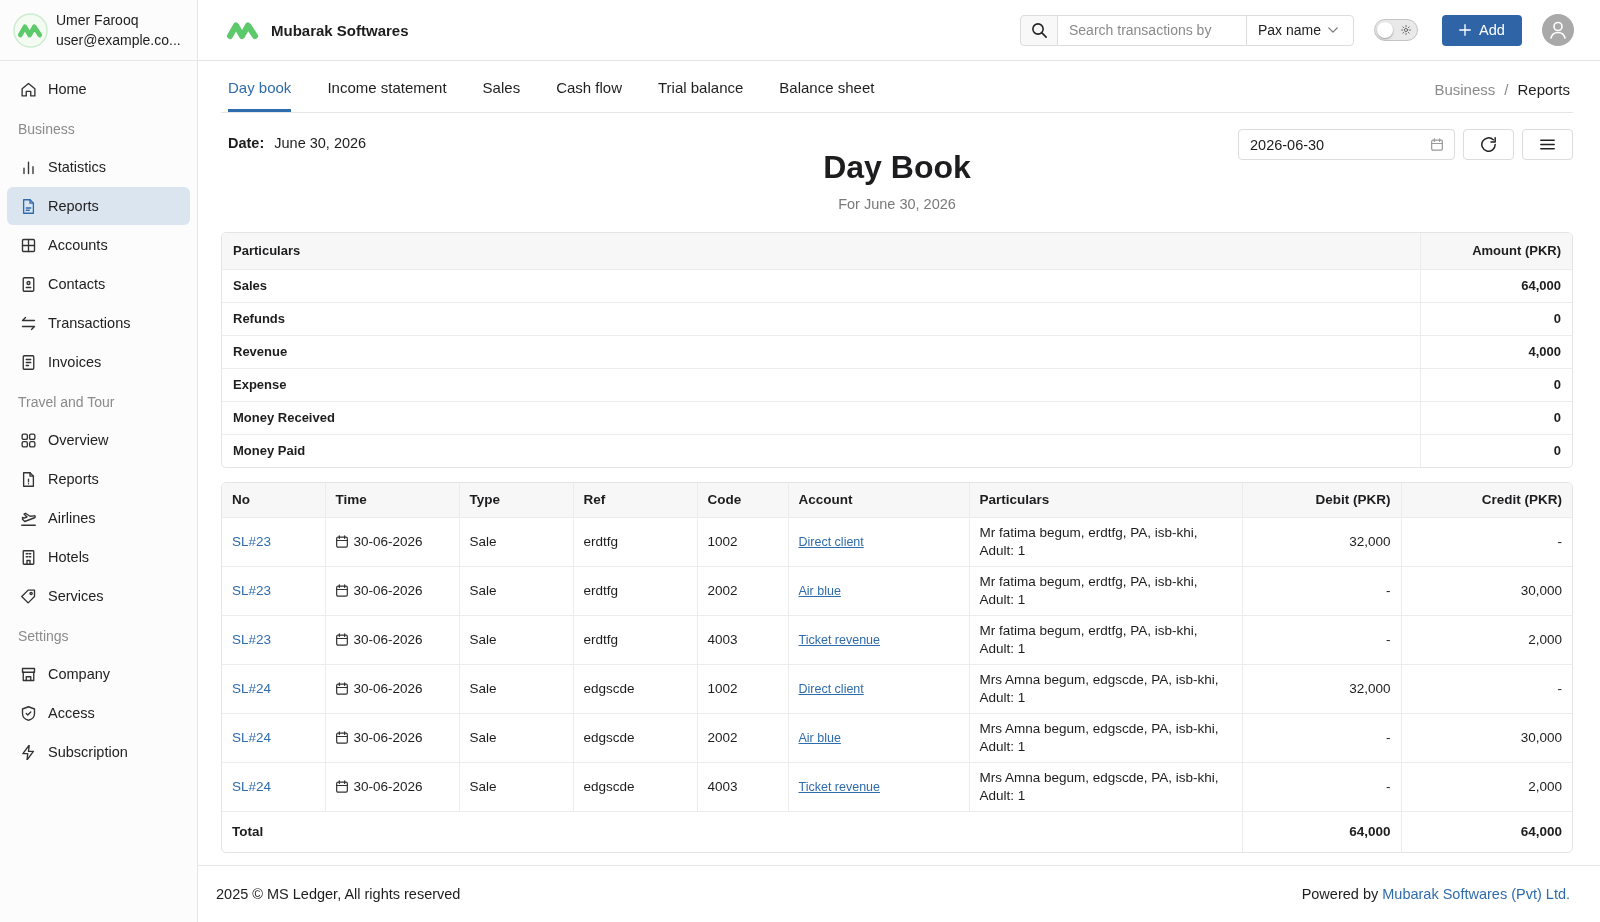  Describe the element at coordinates (1333, 30) in the screenshot. I see `chevron-down-icon` at that location.